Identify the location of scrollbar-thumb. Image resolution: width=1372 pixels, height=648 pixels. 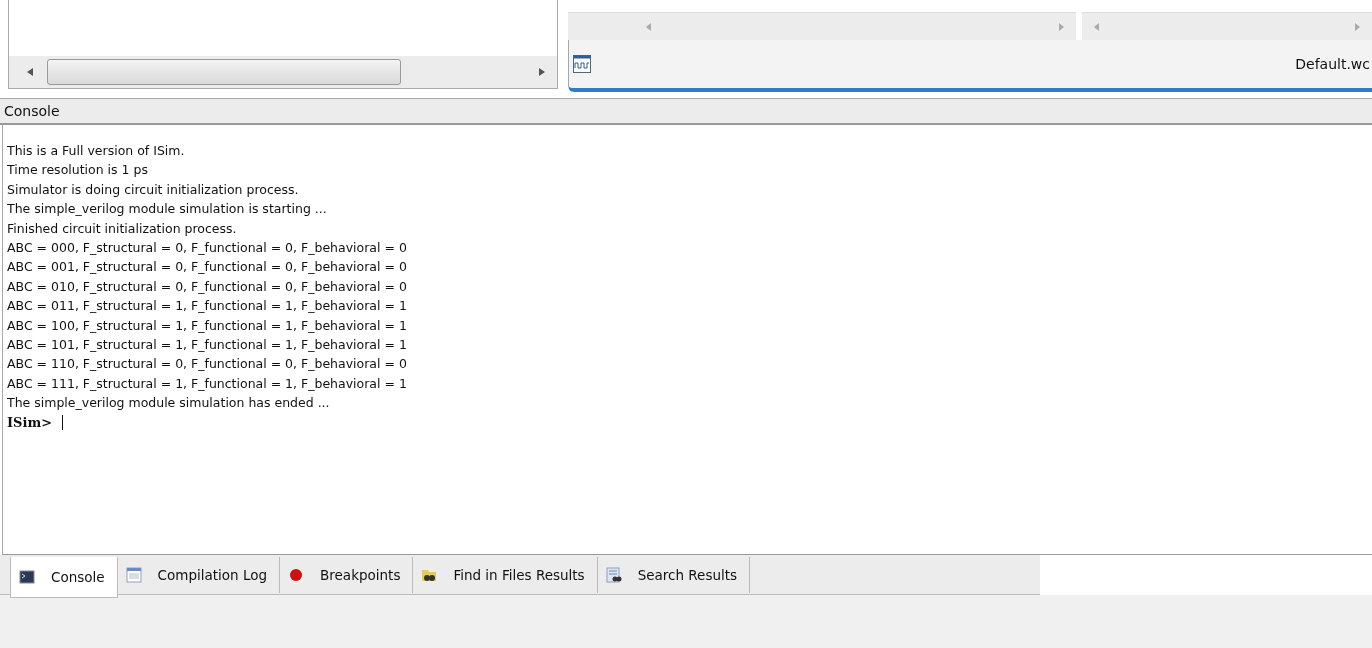
(224, 72).